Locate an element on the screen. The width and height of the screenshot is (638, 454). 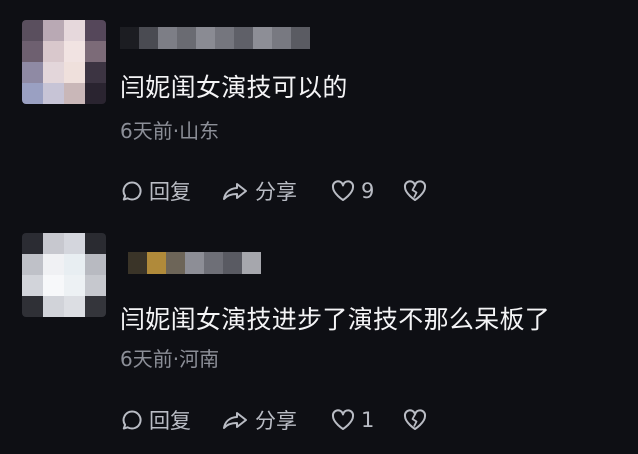
comment-actions: 回复 分享 1 is located at coordinates (281, 420).